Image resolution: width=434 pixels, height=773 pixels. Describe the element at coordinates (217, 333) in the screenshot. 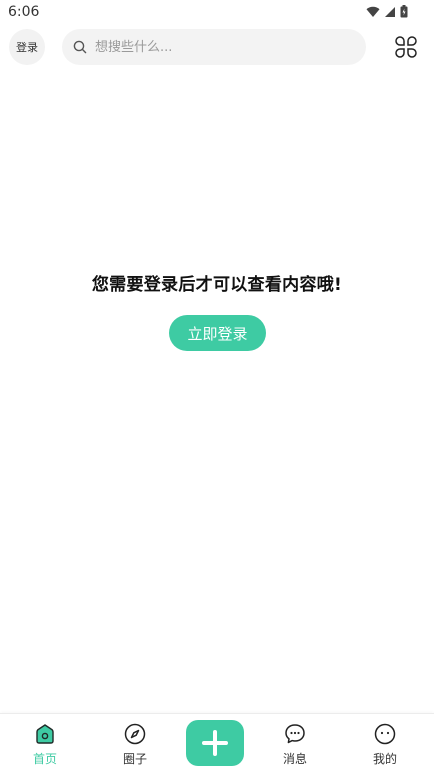

I see `login-now-button: 立即登录` at that location.